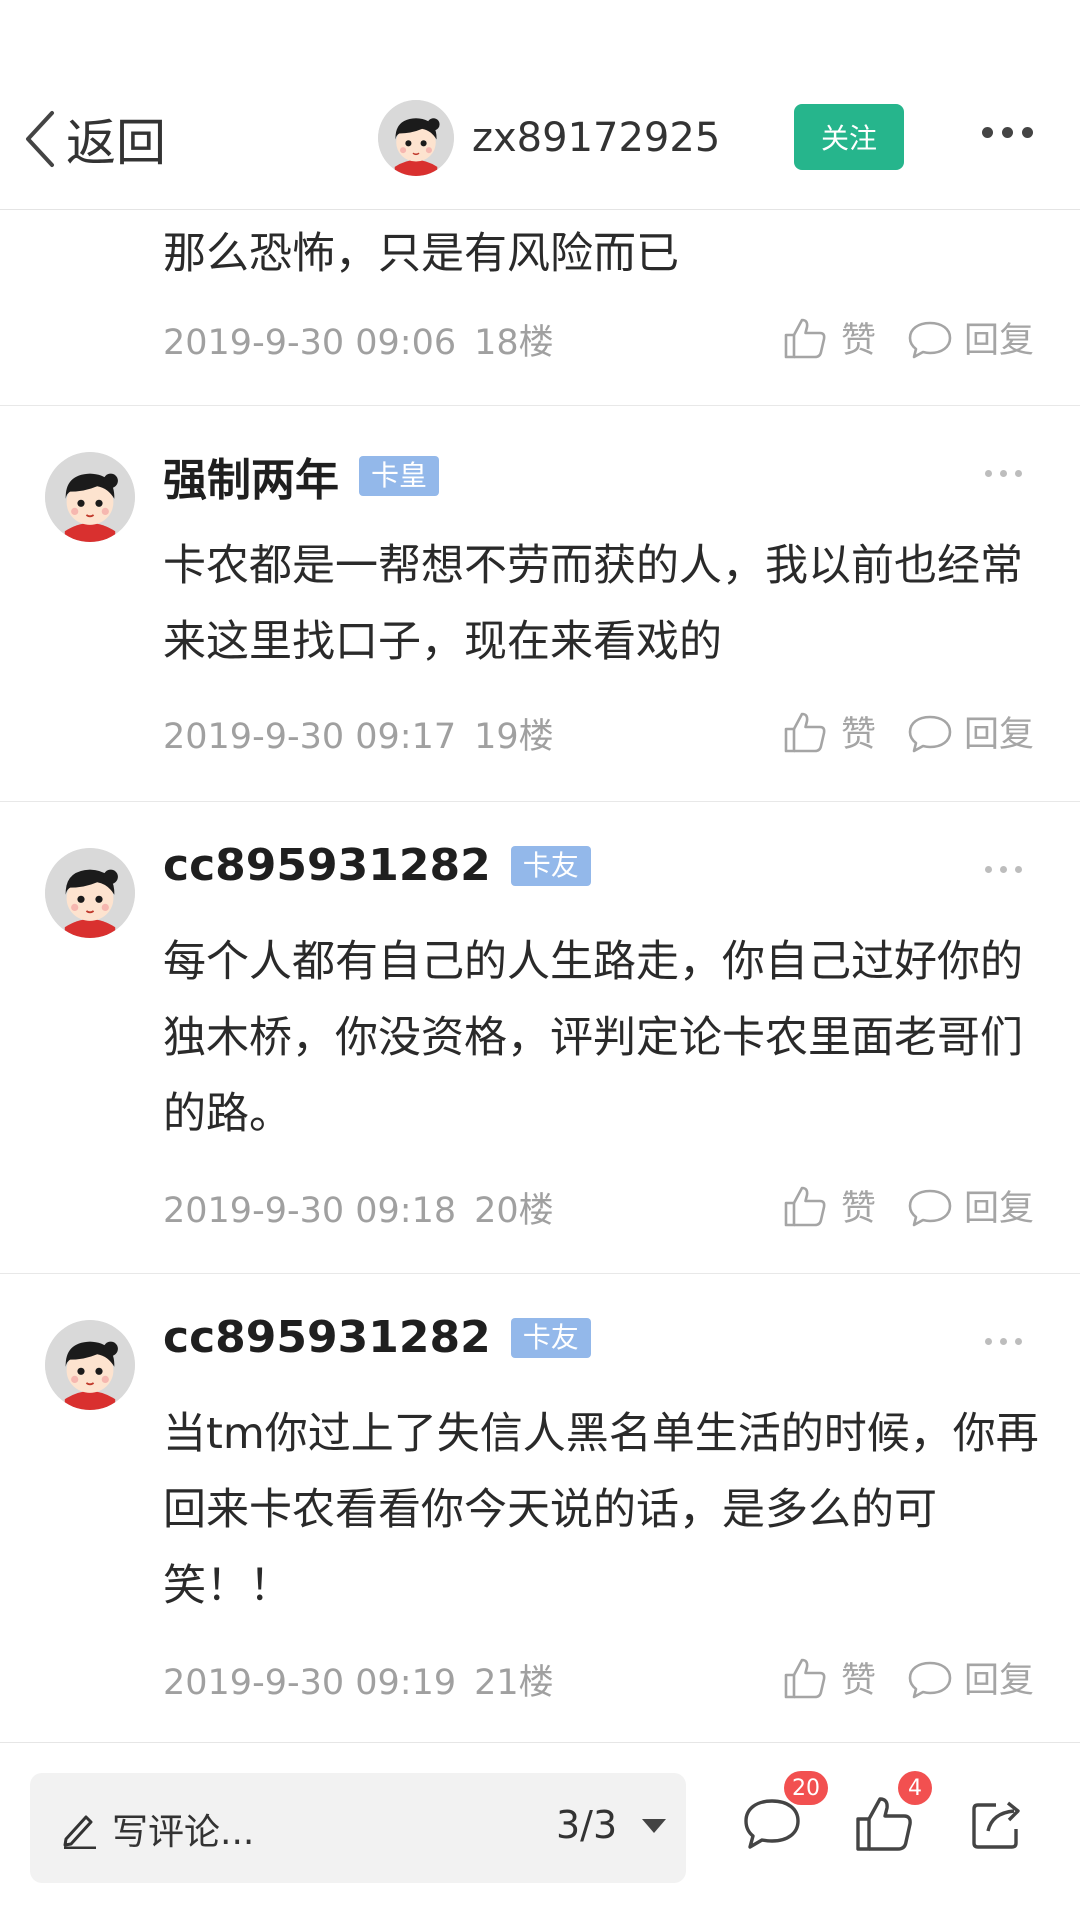  I want to click on share-icon, so click(996, 1825).